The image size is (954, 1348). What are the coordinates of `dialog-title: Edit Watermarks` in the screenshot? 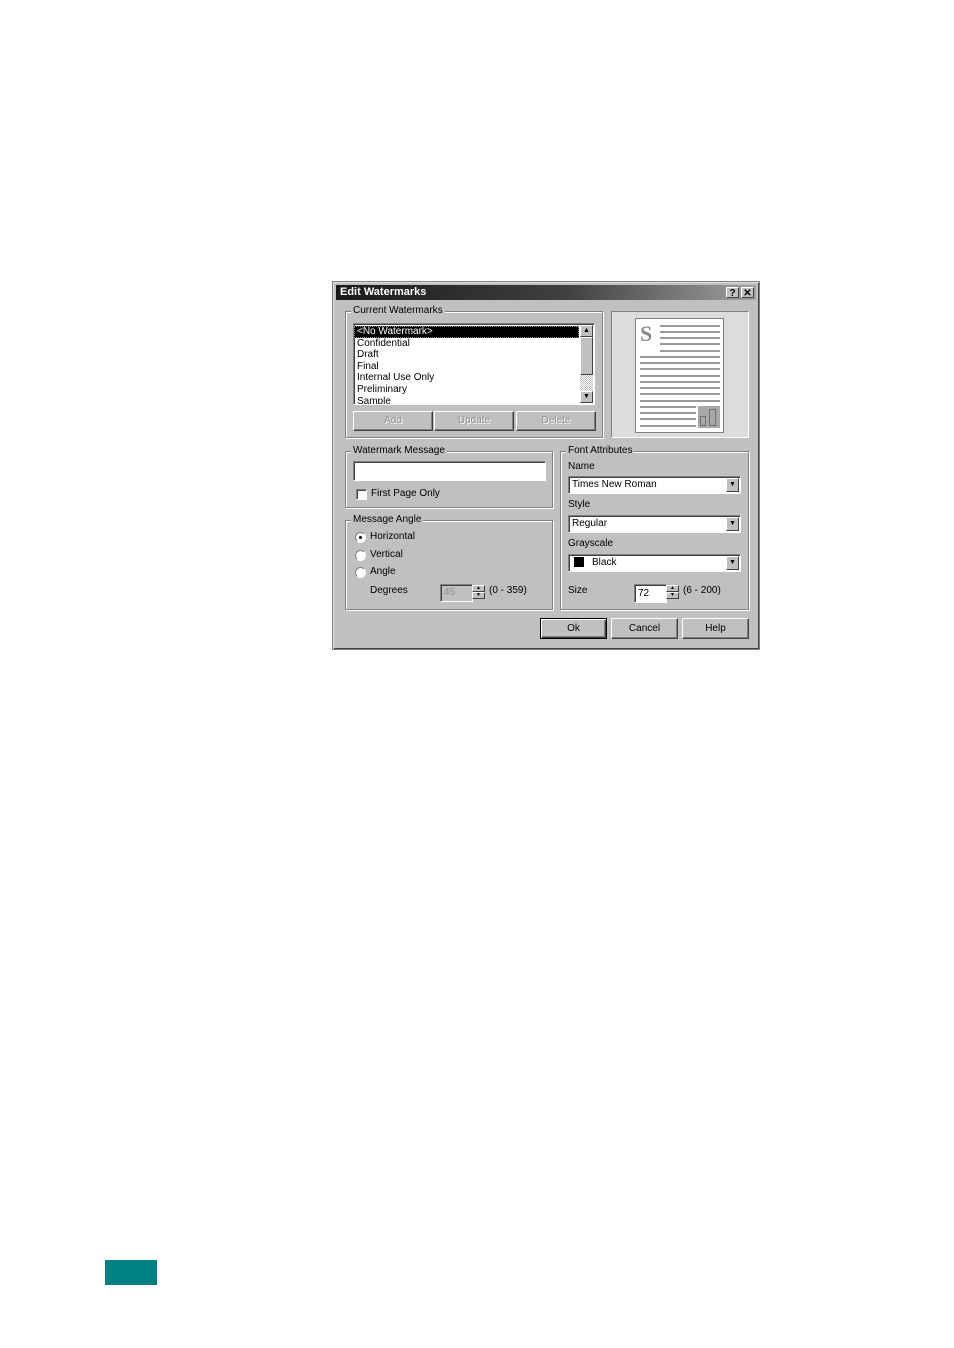 It's located at (383, 292).